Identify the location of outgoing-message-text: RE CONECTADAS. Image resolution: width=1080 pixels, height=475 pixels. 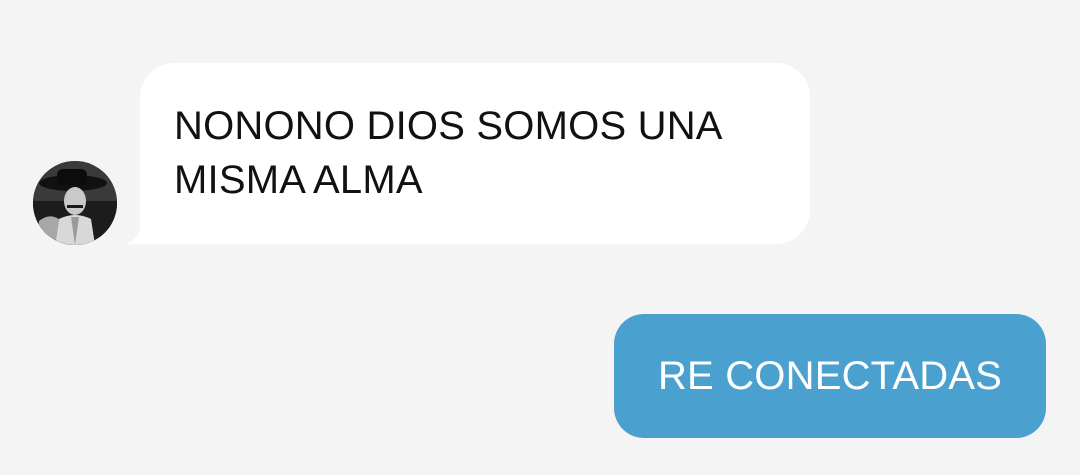
(830, 375).